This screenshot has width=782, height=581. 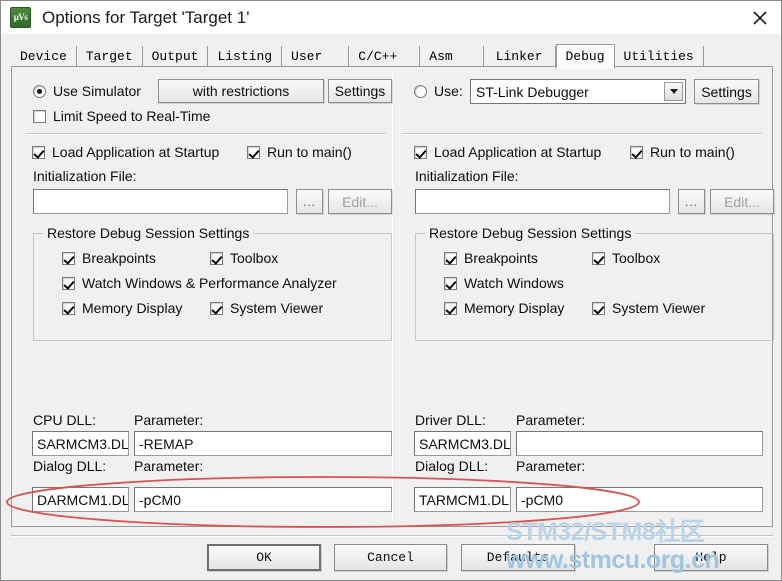 I want to click on driver-dll-label: Driver DLL:, so click(x=450, y=420).